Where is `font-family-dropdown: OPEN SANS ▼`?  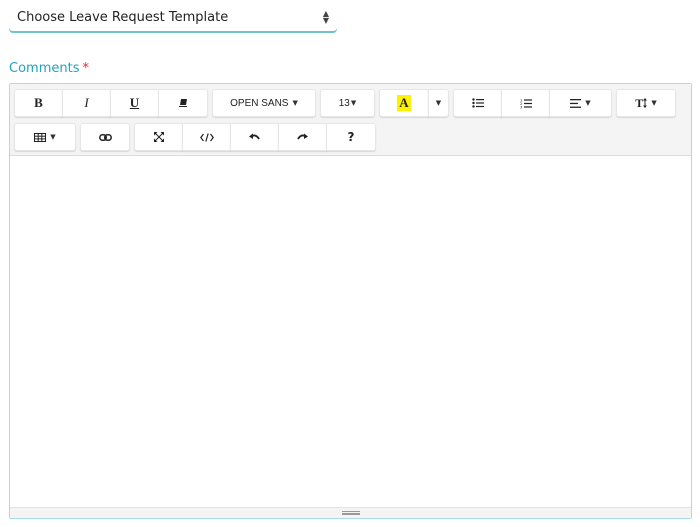
font-family-dropdown: OPEN SANS ▼ is located at coordinates (264, 103).